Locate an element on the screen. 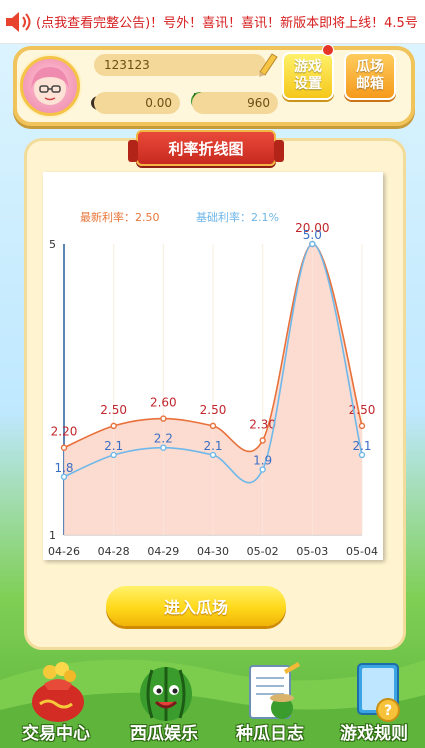 The height and width of the screenshot is (748, 425). panel-title: 利率折线图 is located at coordinates (206, 148).